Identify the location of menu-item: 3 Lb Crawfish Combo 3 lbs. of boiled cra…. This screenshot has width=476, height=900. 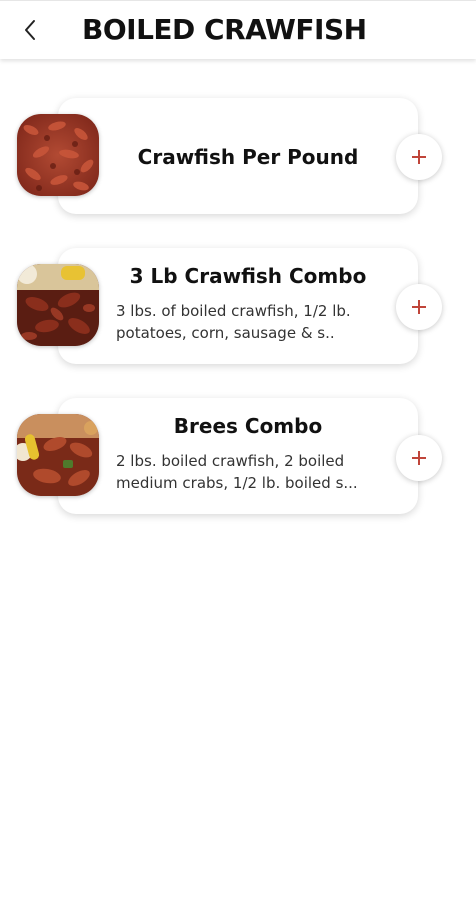
(238, 308).